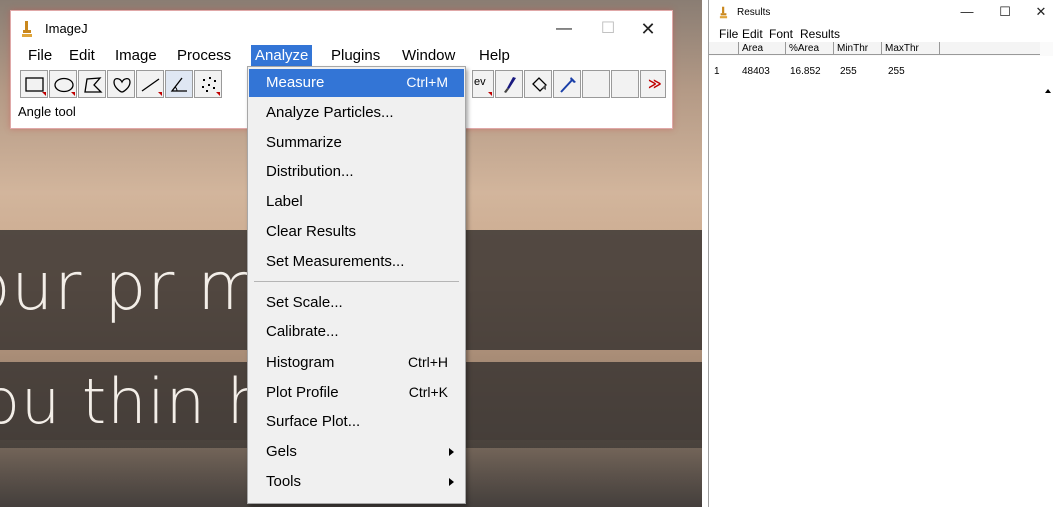  I want to click on dropper-icon, so click(568, 85).